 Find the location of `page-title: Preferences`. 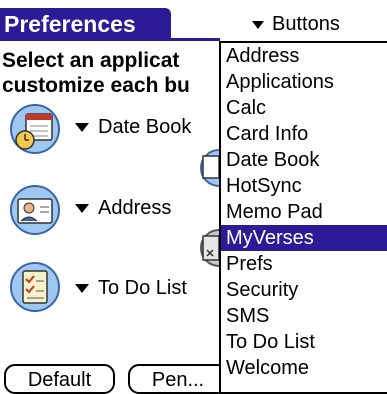

page-title: Preferences is located at coordinates (85, 24).